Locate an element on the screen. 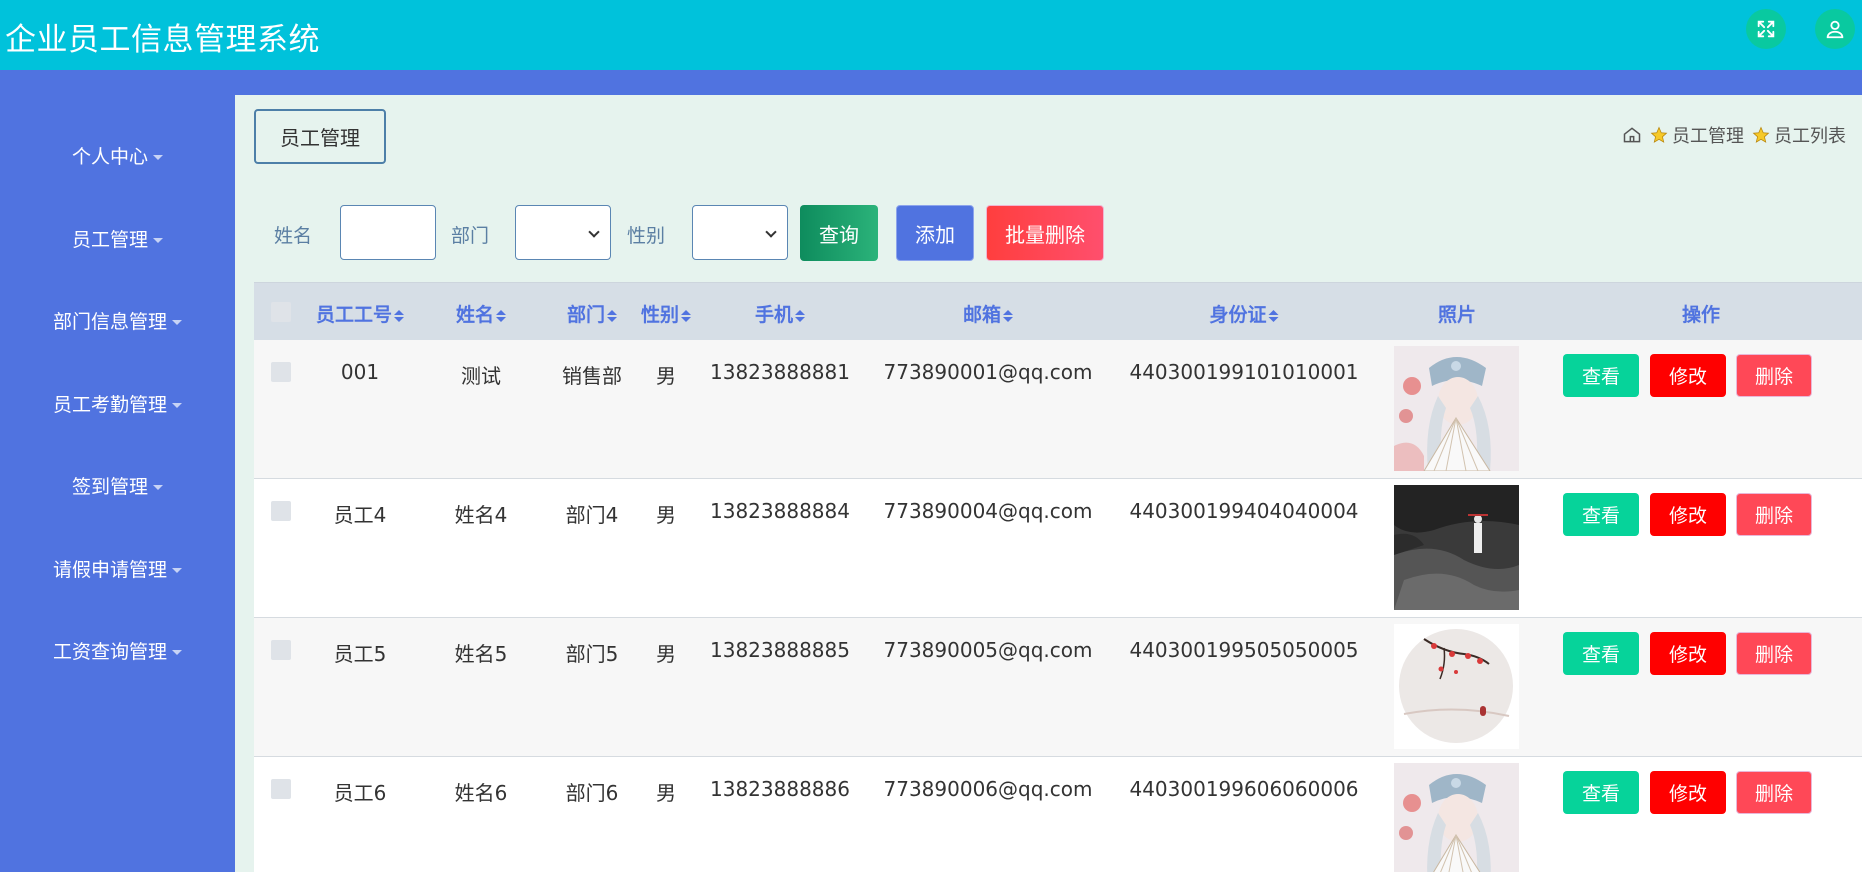 This screenshot has height=872, width=1862. cell-dept: 部门4 is located at coordinates (592, 515).